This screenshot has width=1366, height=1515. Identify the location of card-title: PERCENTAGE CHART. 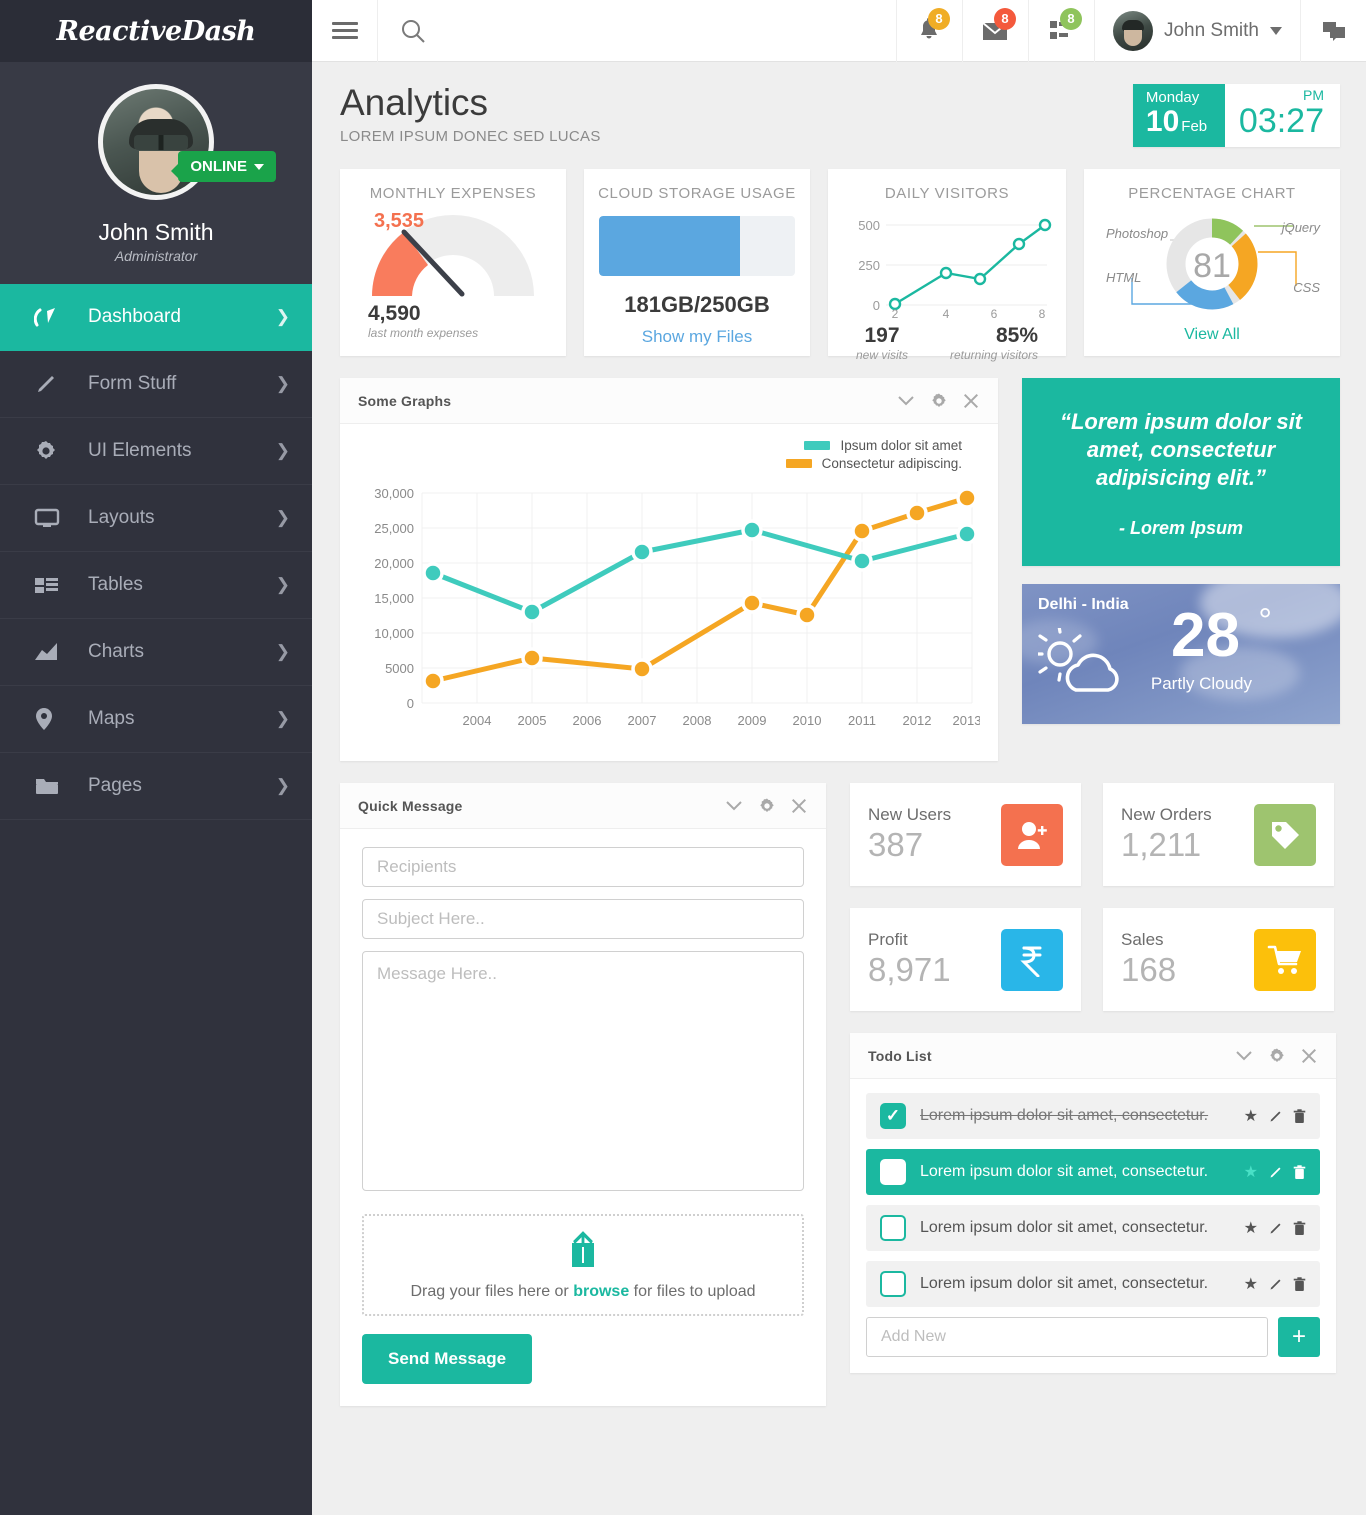
(1212, 193).